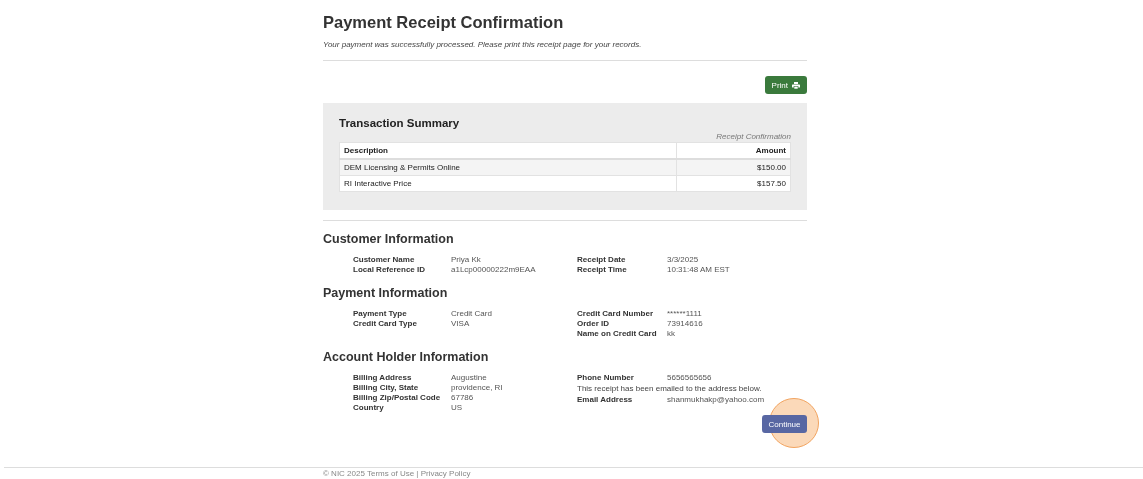  Describe the element at coordinates (386, 293) in the screenshot. I see `section-heading: Payment Information` at that location.